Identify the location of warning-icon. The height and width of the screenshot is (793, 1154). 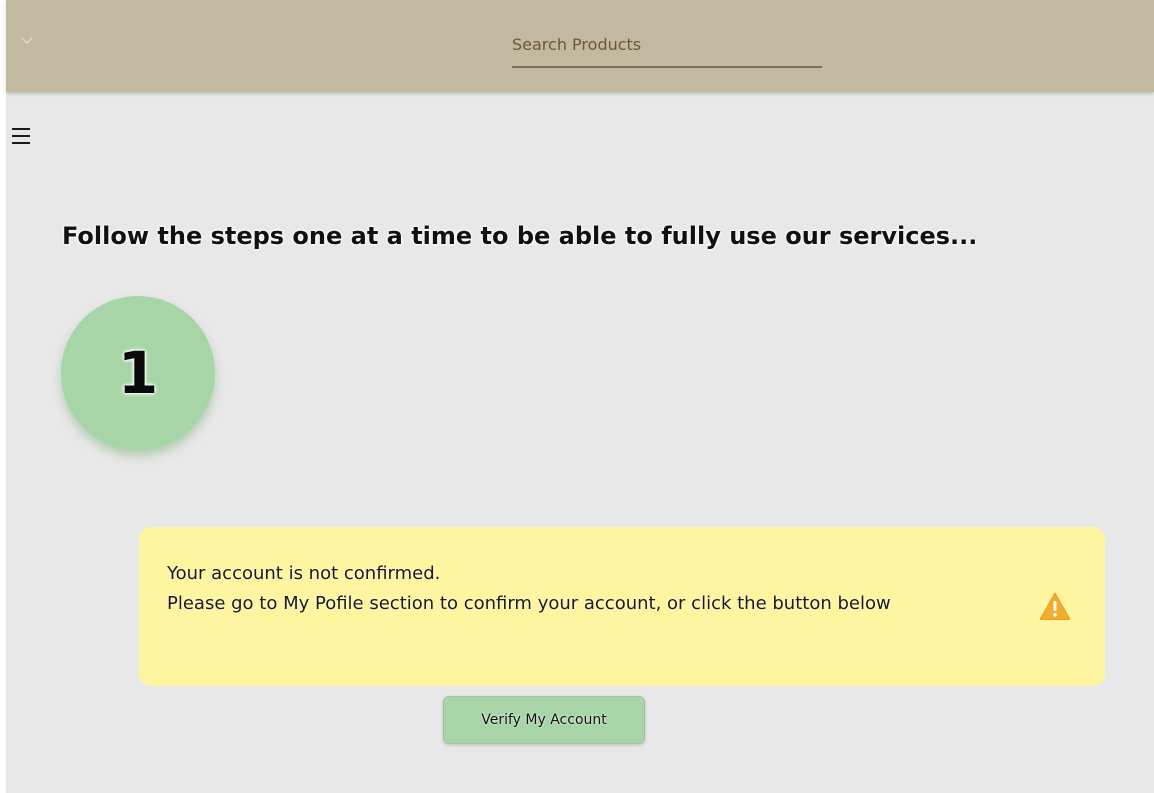
(1055, 606).